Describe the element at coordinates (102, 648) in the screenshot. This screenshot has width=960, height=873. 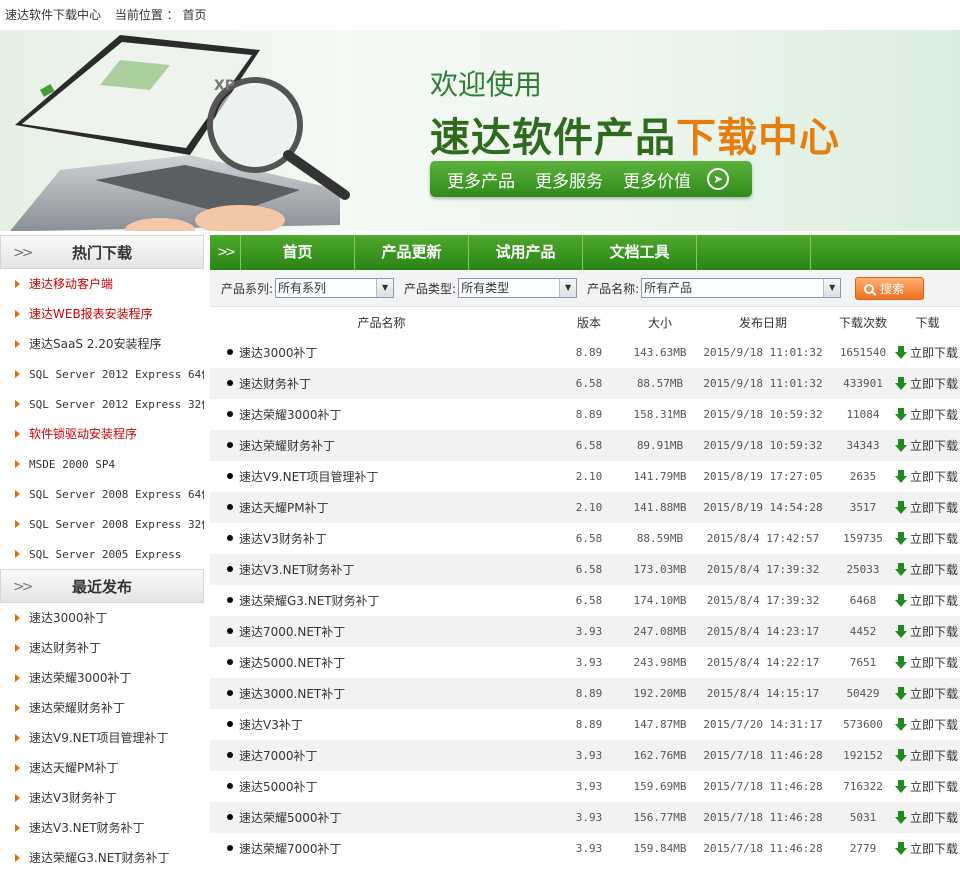
I see `recent-release-item: 速达财务补丁` at that location.